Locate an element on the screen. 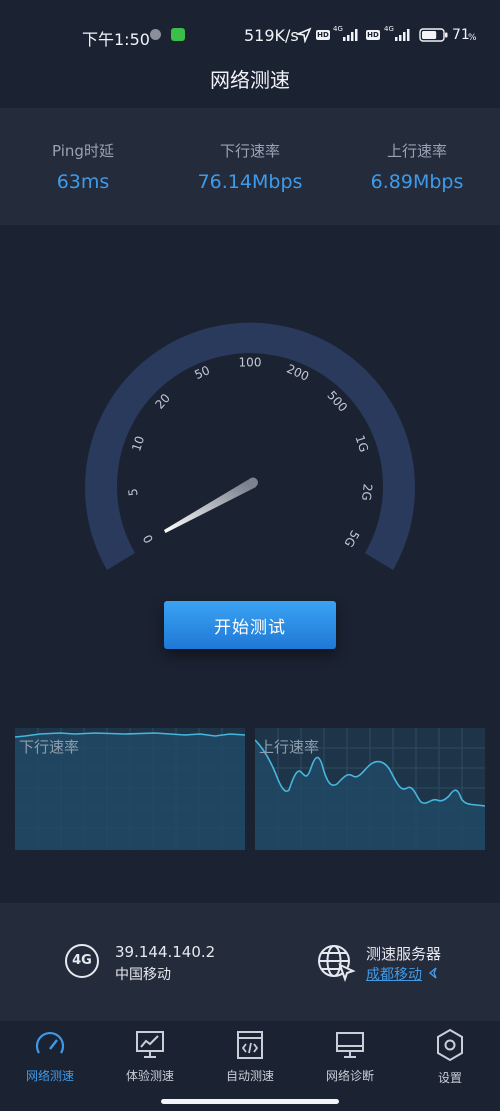 The width and height of the screenshot is (500, 1111). gauge-tick-label: 100 is located at coordinates (250, 363).